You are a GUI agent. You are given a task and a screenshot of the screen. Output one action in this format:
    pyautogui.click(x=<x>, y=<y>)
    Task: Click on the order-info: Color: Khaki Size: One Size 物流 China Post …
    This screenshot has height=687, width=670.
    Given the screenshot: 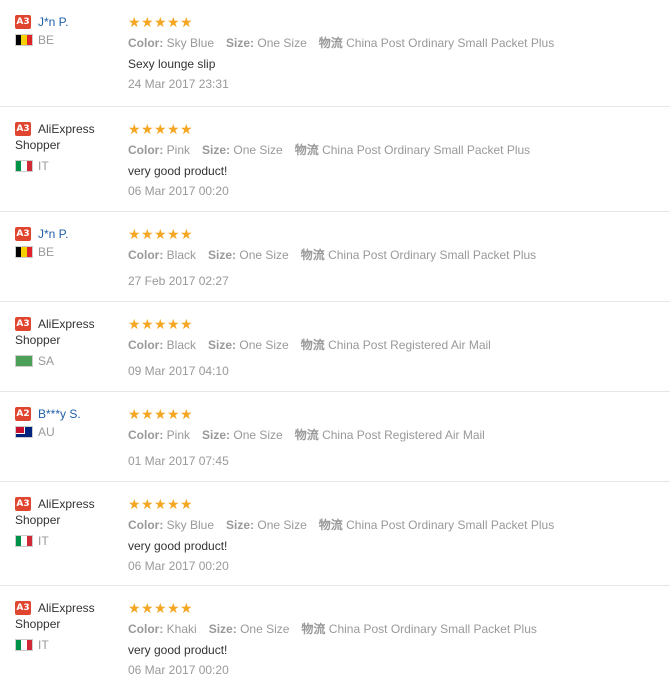 What is the action you would take?
    pyautogui.click(x=332, y=629)
    